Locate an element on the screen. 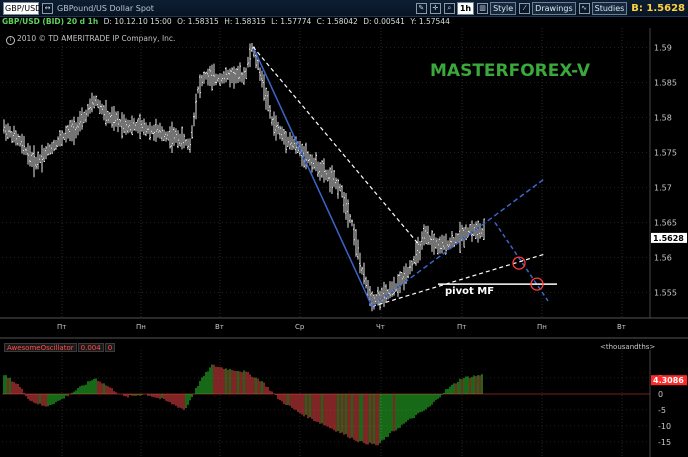 The height and width of the screenshot is (457, 688). time-tick-label: Чт is located at coordinates (380, 327).